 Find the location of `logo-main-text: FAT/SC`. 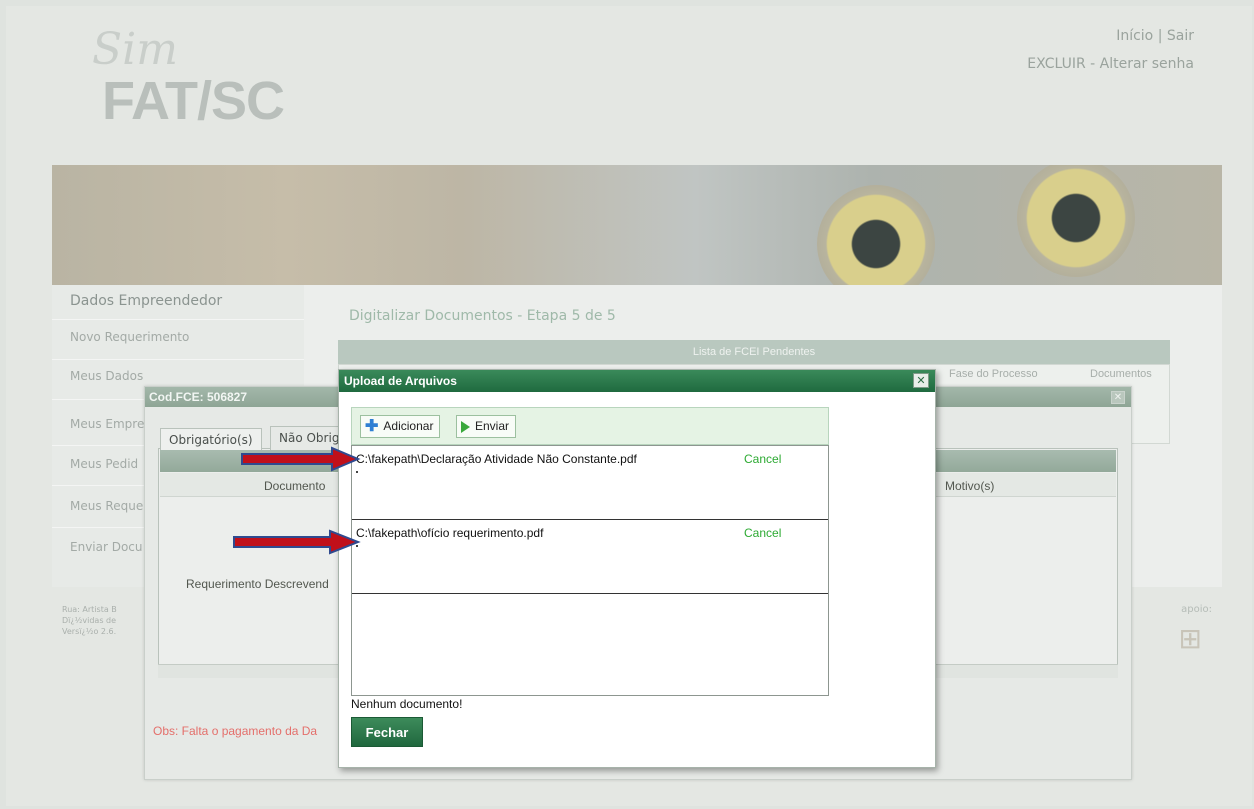

logo-main-text: FAT/SC is located at coordinates (193, 101).